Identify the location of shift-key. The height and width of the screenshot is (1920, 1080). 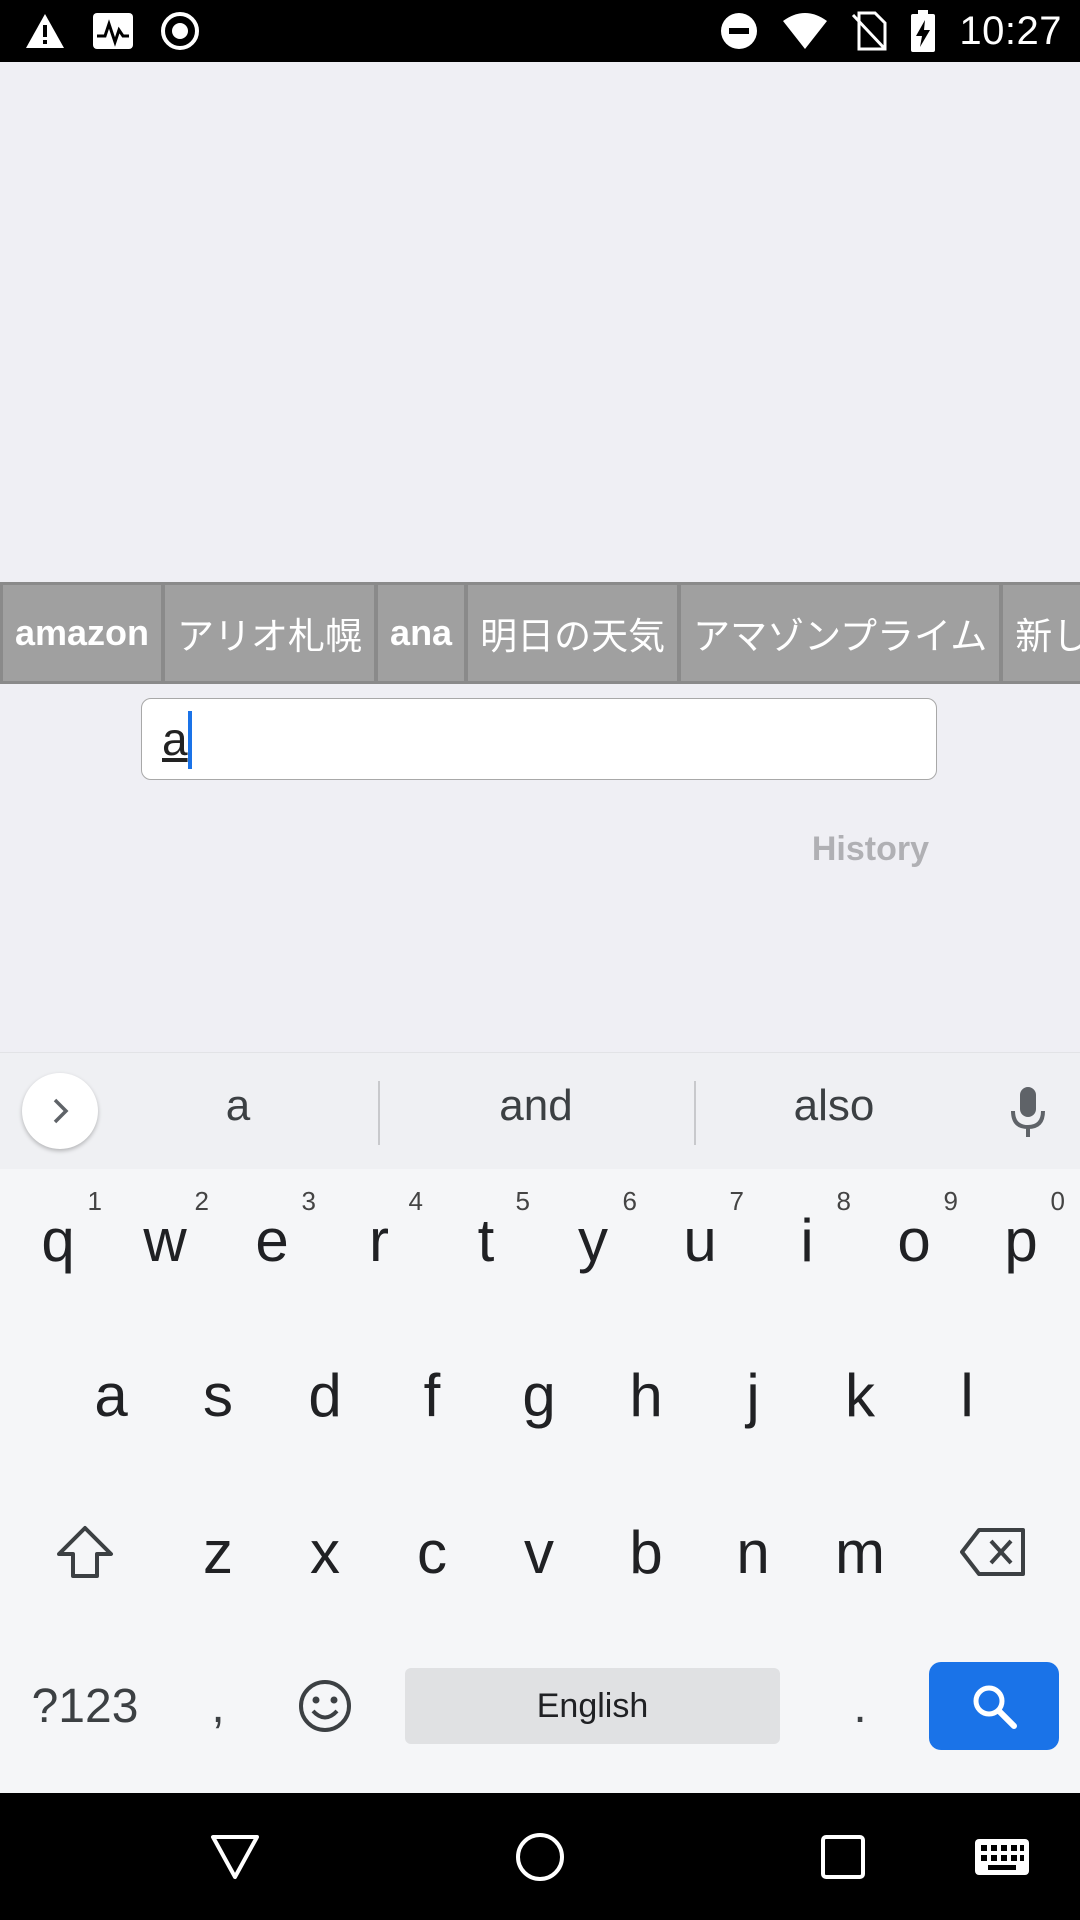
(85, 1552).